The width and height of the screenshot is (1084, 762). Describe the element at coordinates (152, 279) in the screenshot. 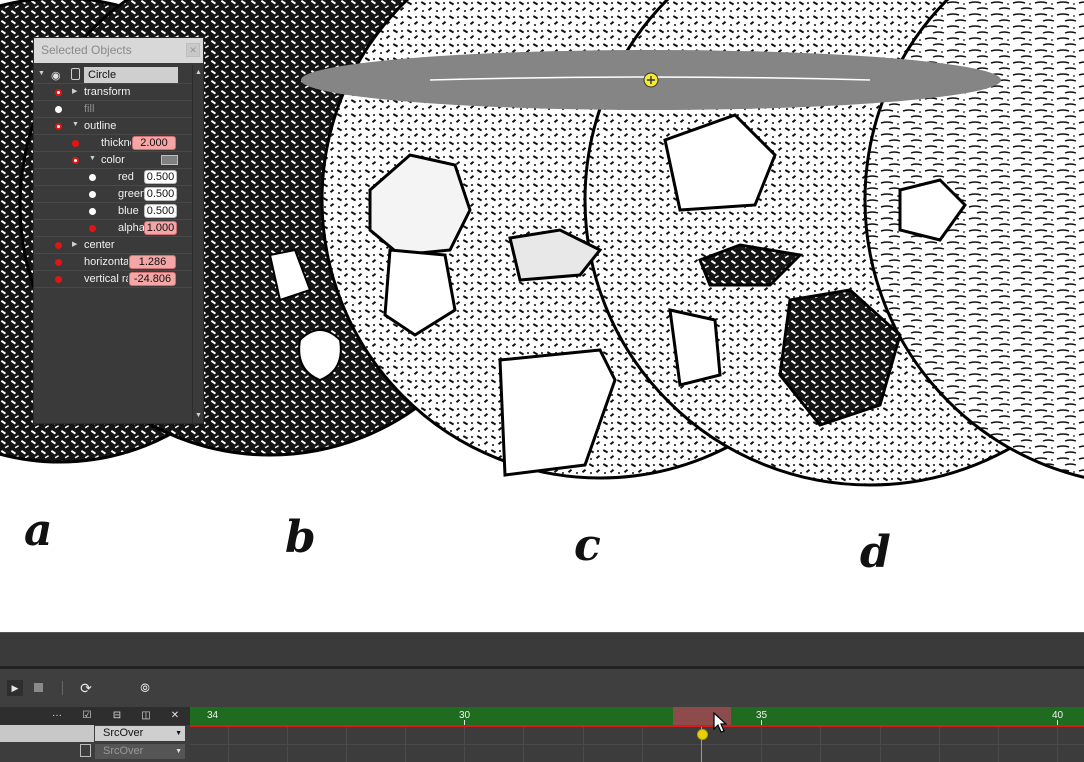

I see `vertical-radius-input: -24.806` at that location.